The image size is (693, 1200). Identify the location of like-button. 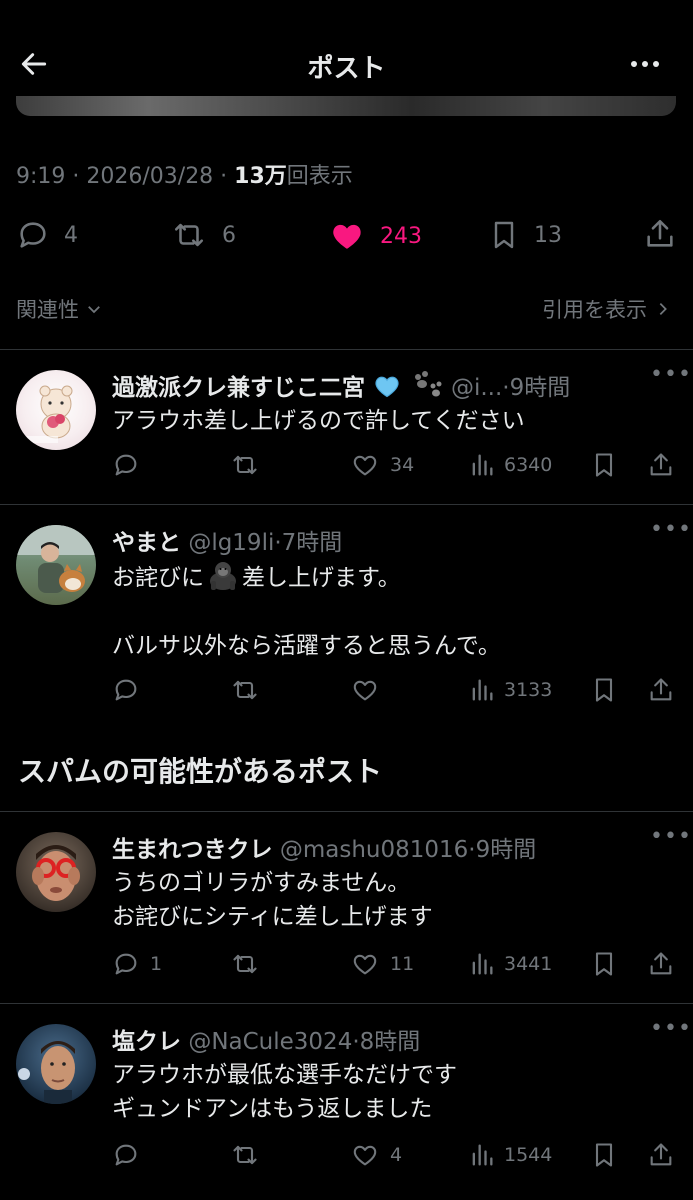
(370, 690).